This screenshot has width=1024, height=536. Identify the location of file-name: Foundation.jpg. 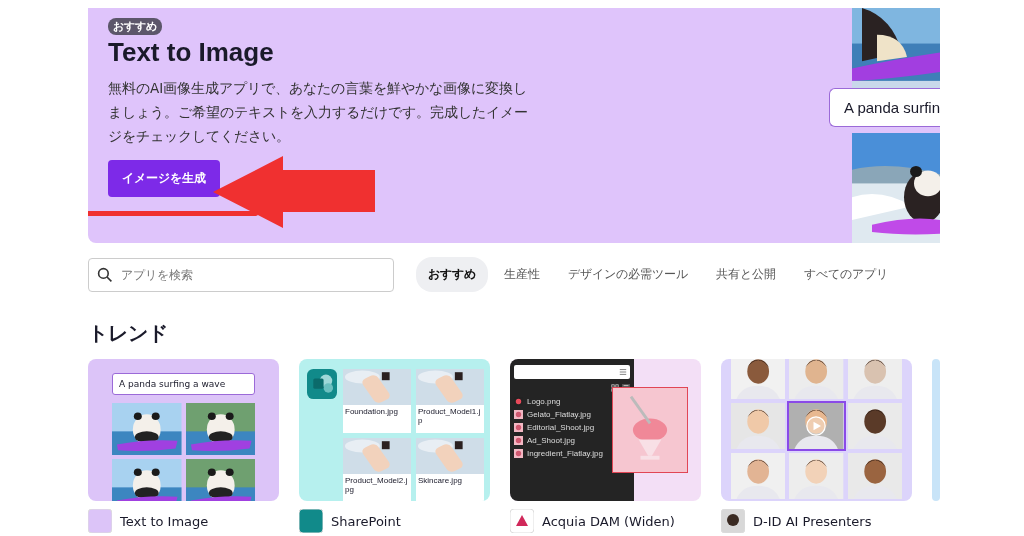
(371, 412).